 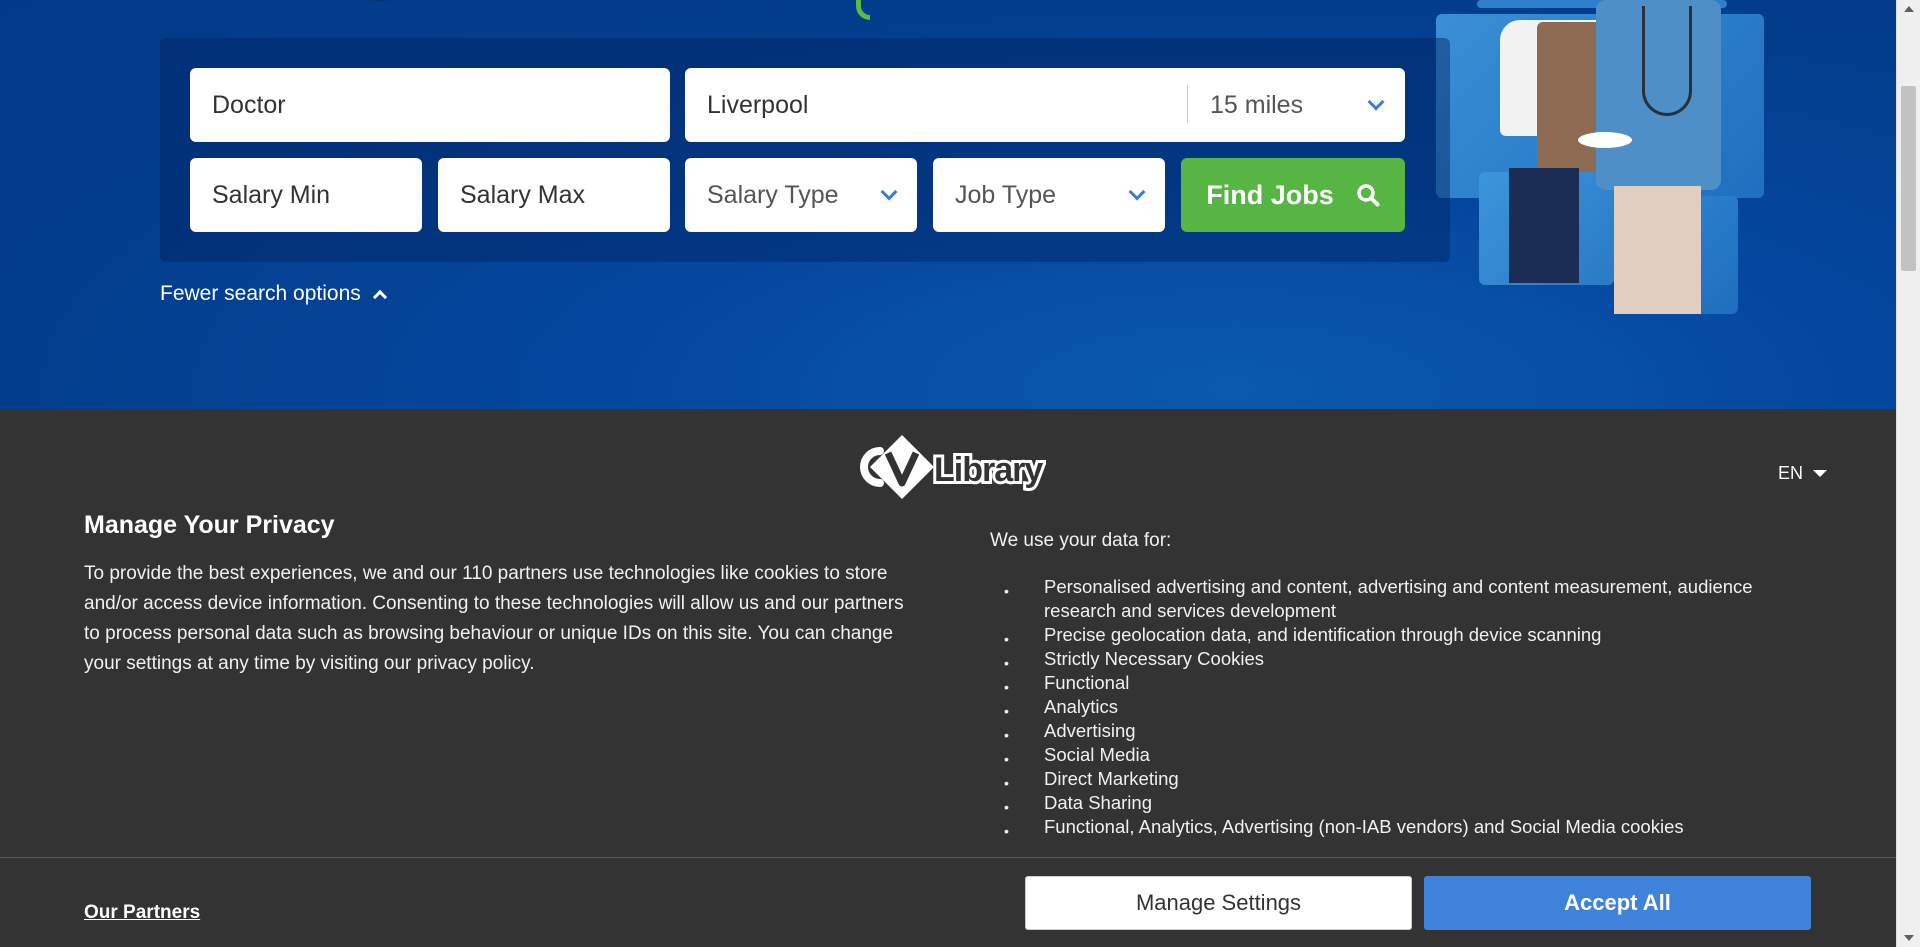 What do you see at coordinates (1218, 903) in the screenshot?
I see `manage-settings-button: Manage Settings` at bounding box center [1218, 903].